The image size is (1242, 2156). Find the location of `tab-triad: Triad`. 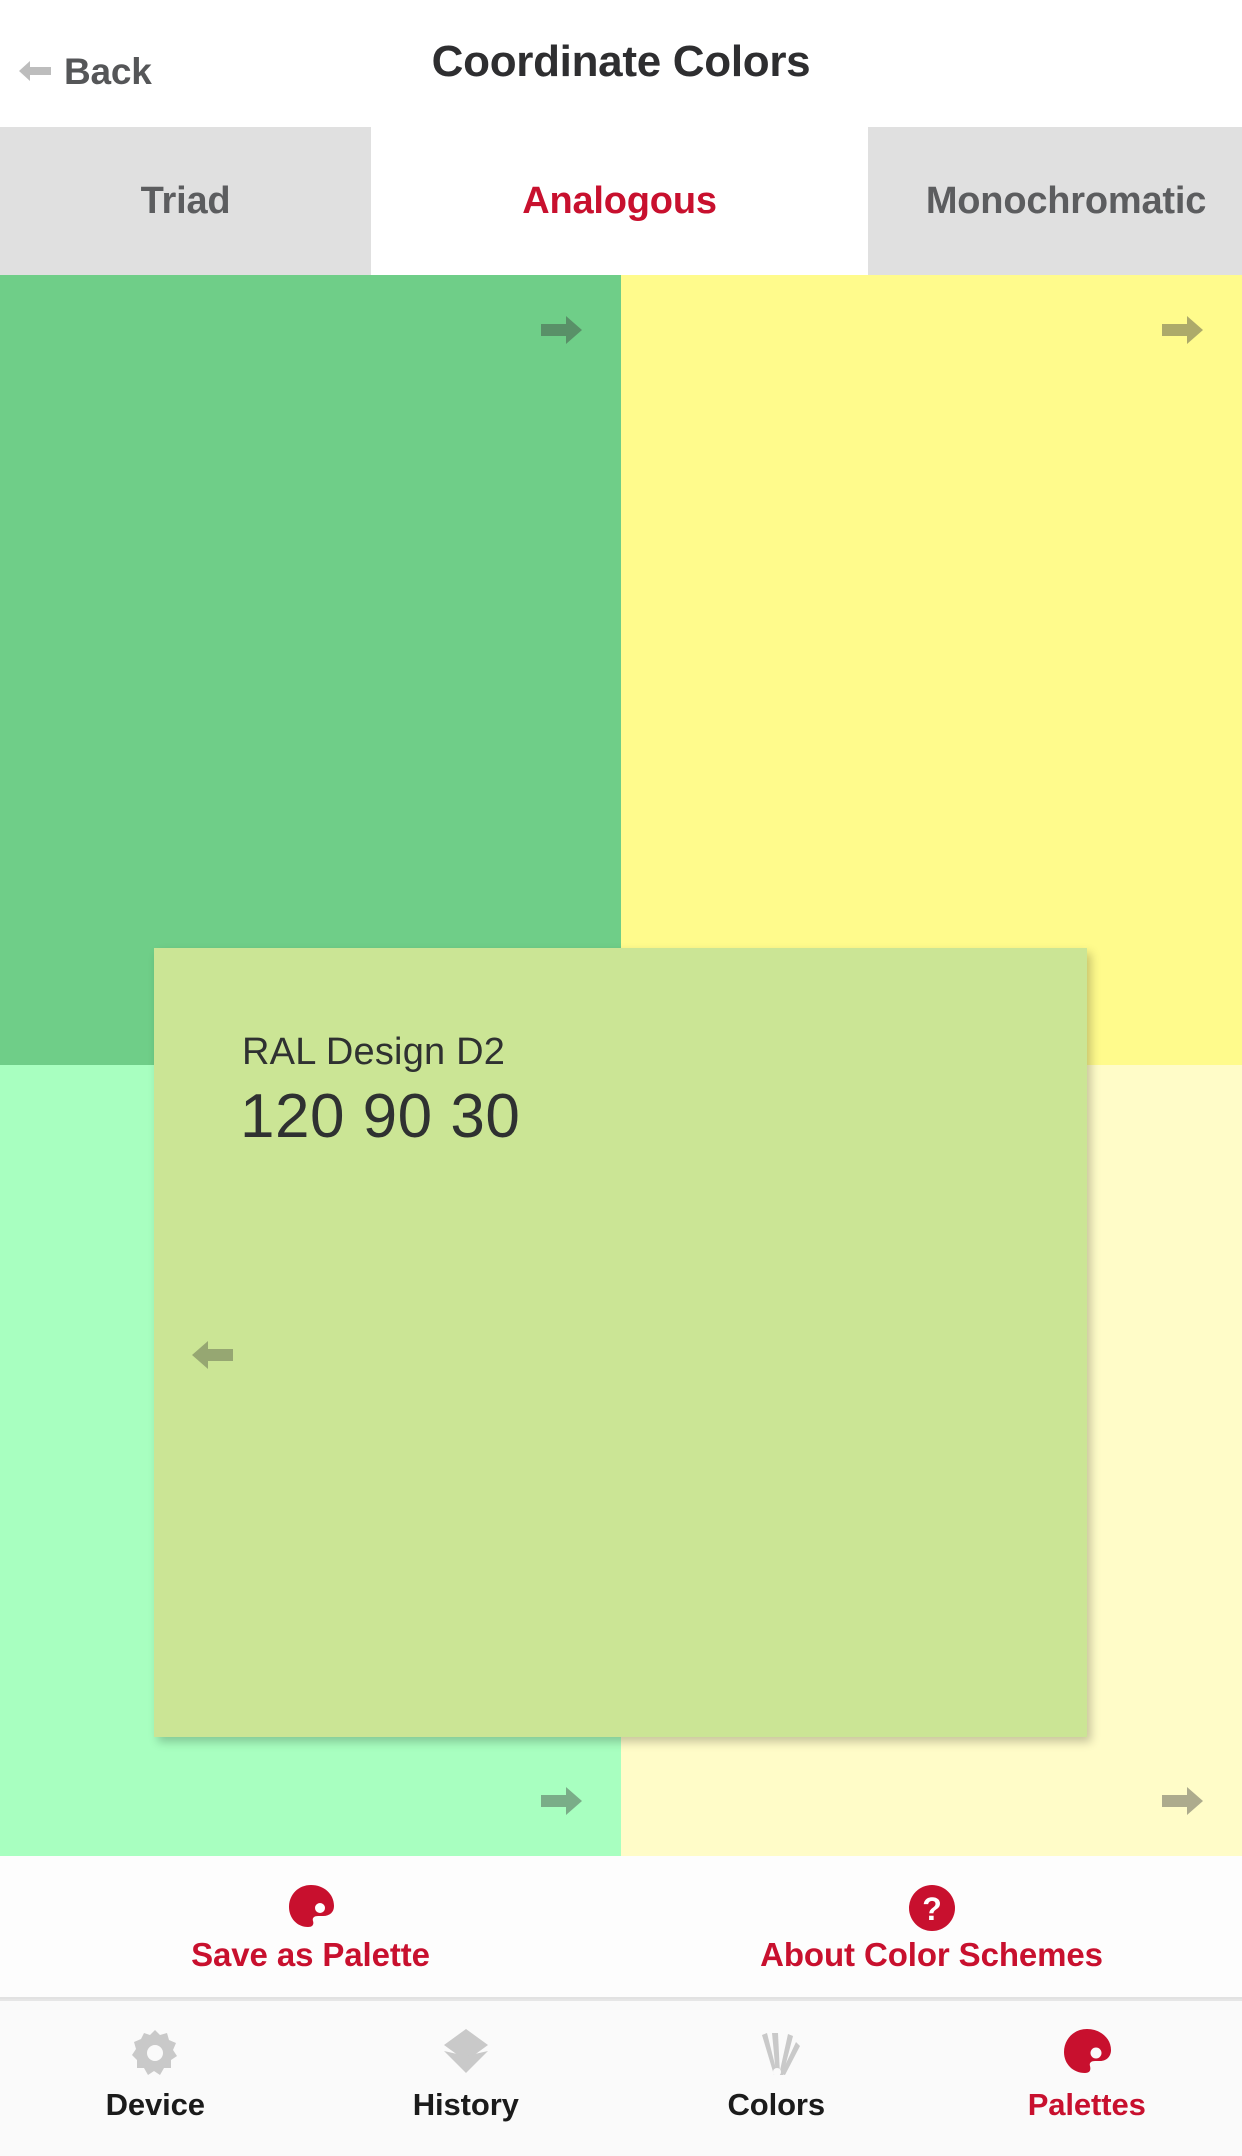

tab-triad: Triad is located at coordinates (185, 201).